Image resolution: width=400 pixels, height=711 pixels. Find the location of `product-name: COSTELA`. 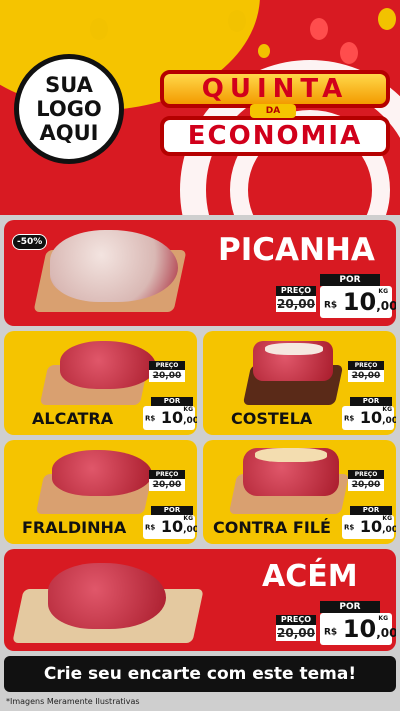

product-name: COSTELA is located at coordinates (272, 418).